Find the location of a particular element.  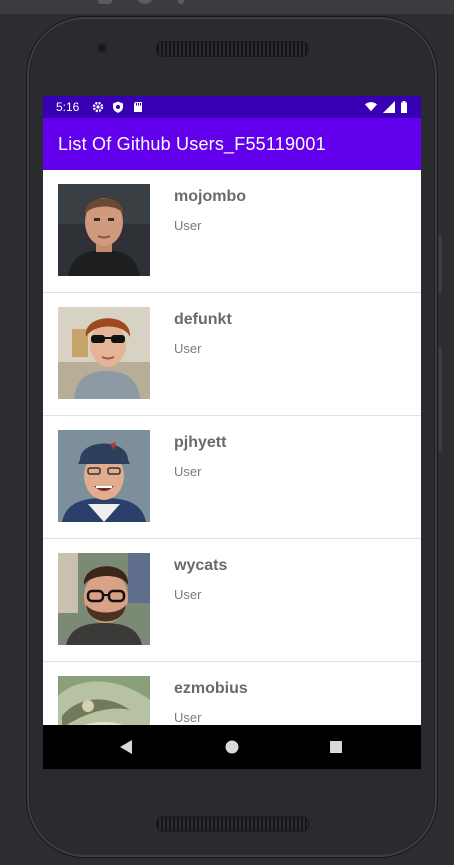

gear-icon is located at coordinates (98, 107).